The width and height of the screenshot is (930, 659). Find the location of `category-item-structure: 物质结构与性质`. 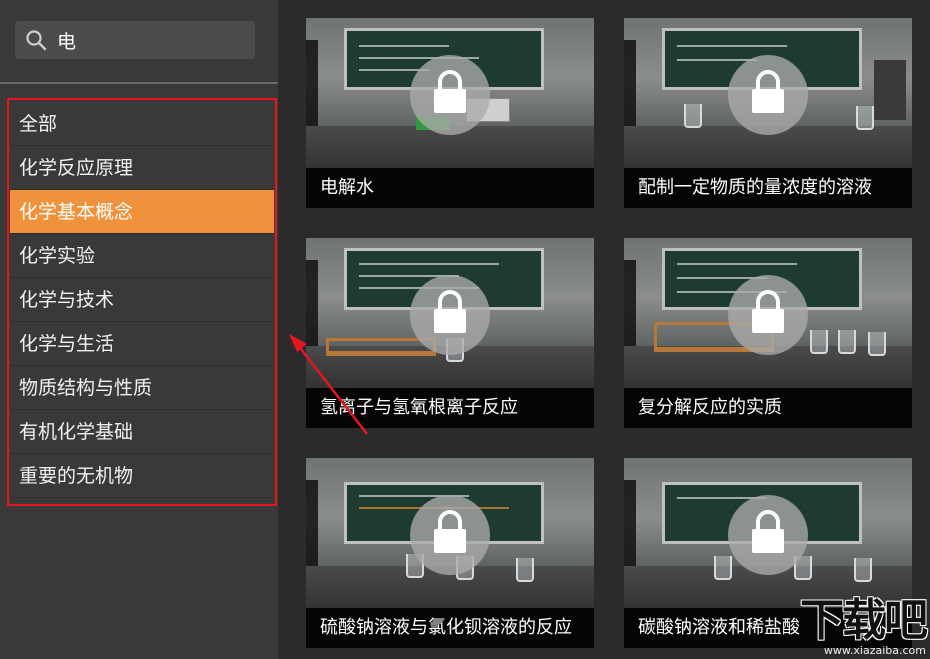

category-item-structure: 物质结构与性质 is located at coordinates (142, 388).